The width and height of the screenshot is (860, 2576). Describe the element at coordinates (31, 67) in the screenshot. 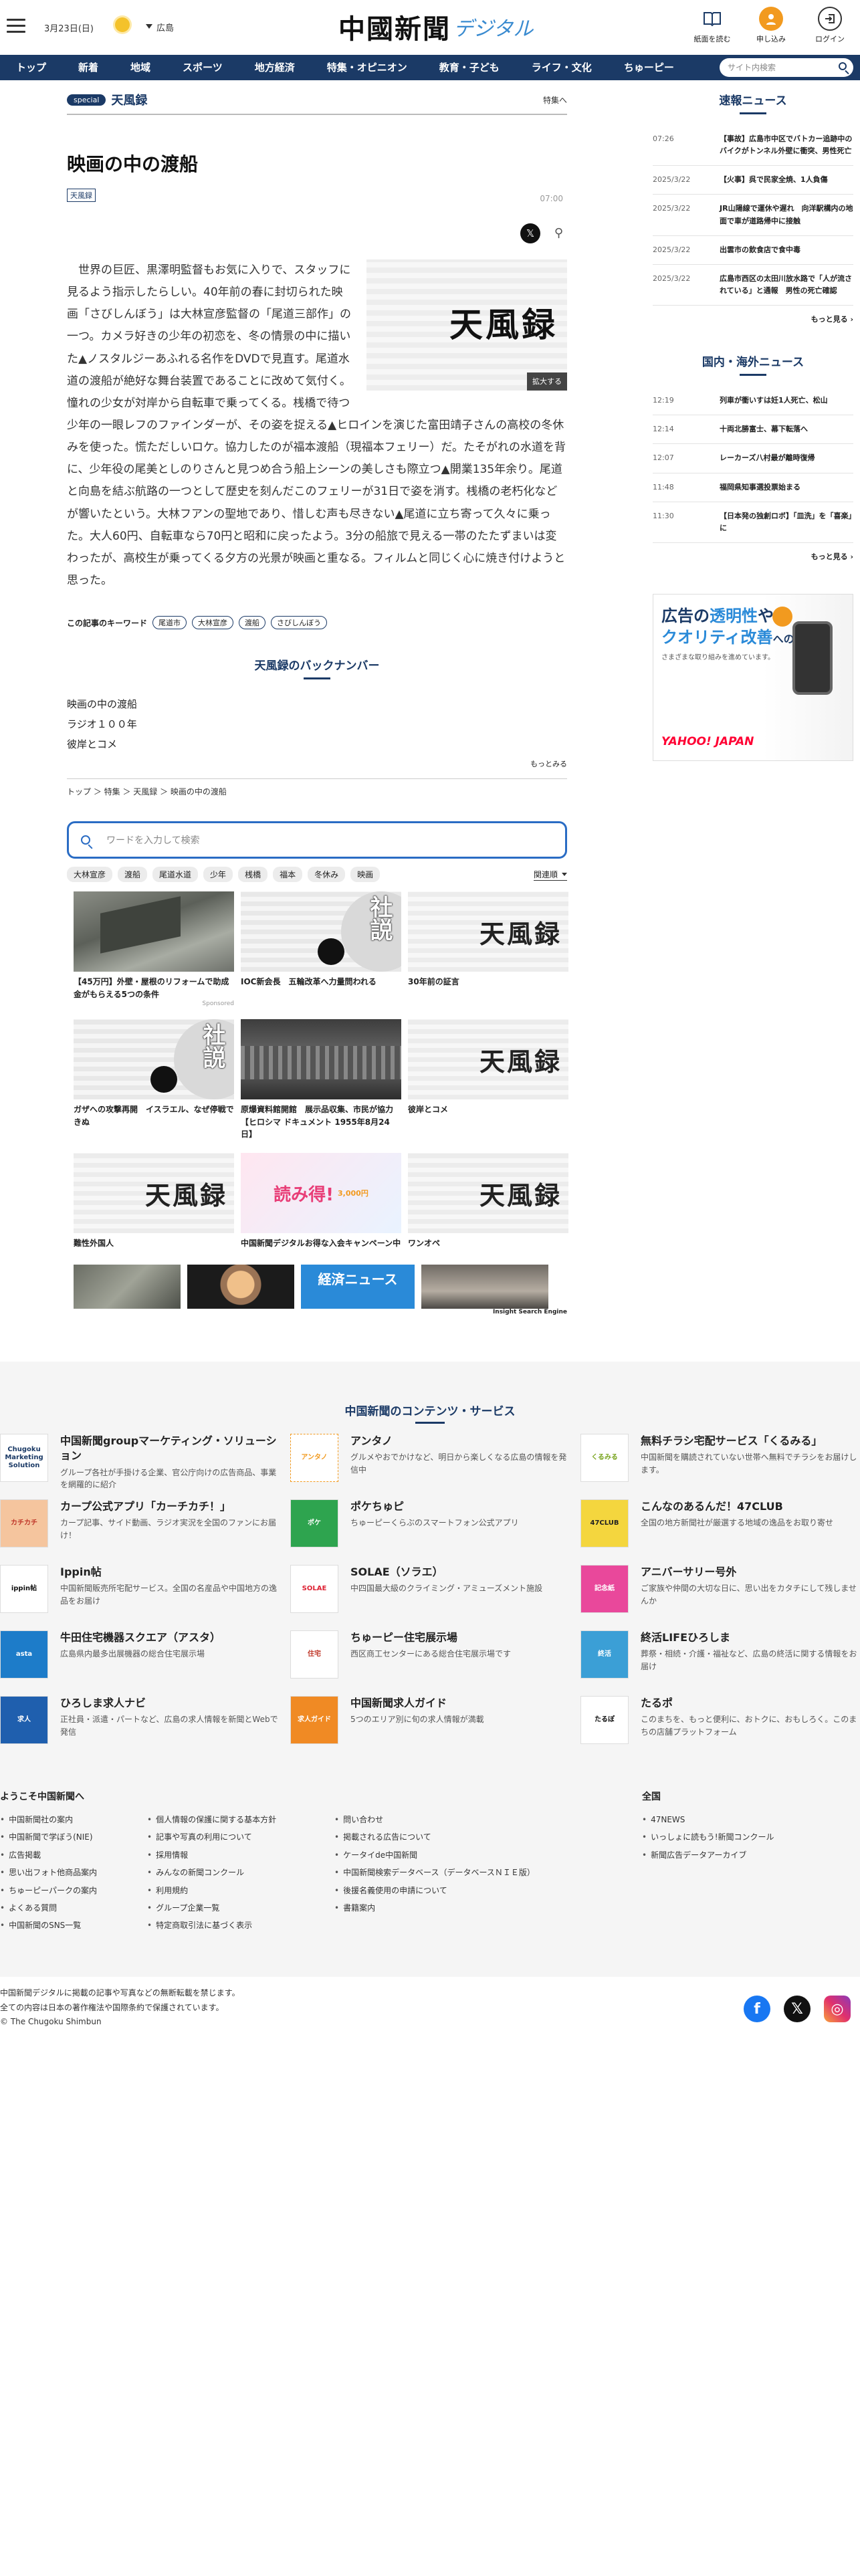

I see `nav-item-top: トップ` at that location.